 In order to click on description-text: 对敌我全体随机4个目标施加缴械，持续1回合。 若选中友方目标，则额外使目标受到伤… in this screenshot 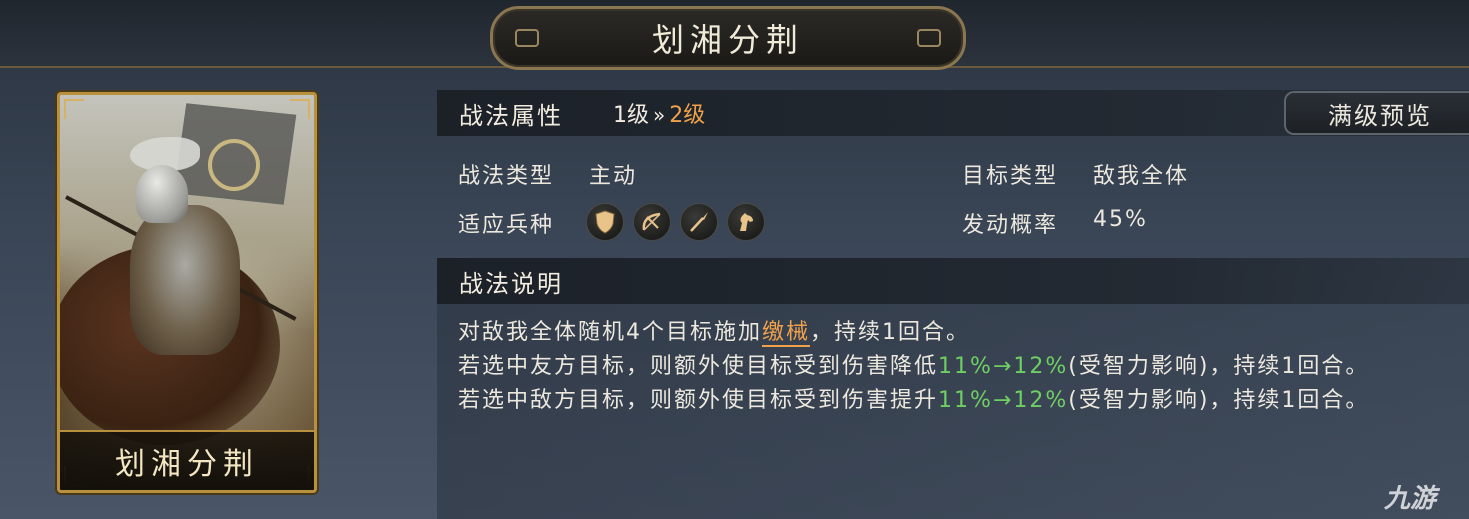, I will do `click(953, 367)`.